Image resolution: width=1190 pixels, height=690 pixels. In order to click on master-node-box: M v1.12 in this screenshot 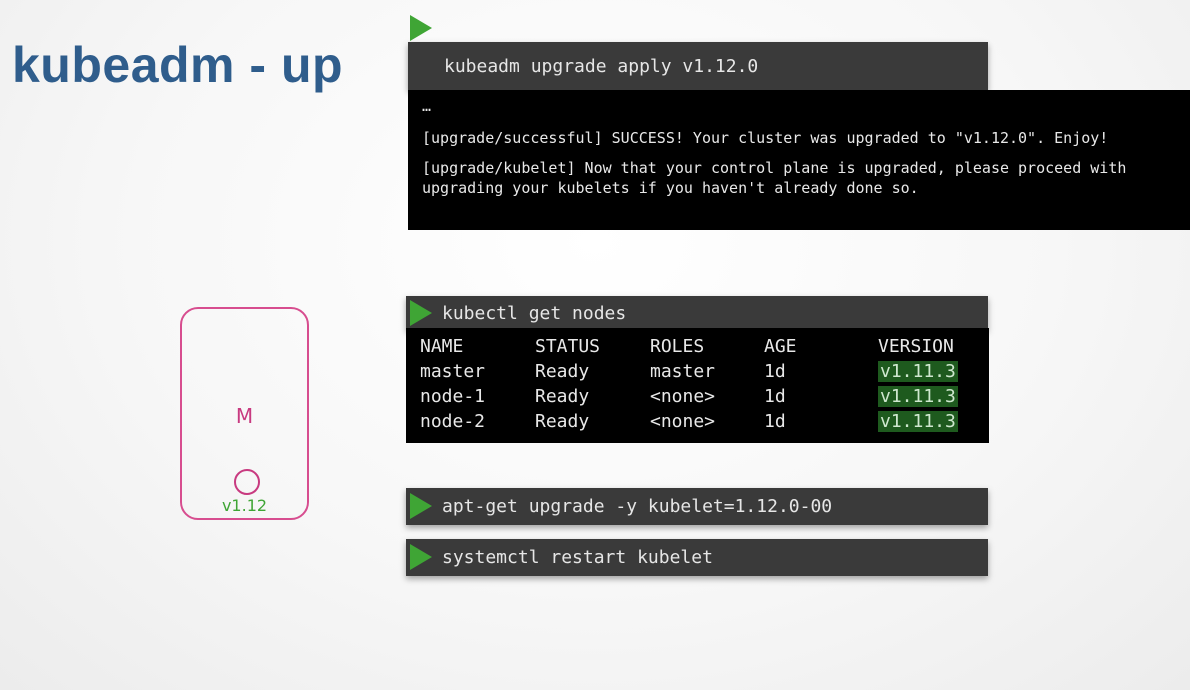, I will do `click(244, 413)`.